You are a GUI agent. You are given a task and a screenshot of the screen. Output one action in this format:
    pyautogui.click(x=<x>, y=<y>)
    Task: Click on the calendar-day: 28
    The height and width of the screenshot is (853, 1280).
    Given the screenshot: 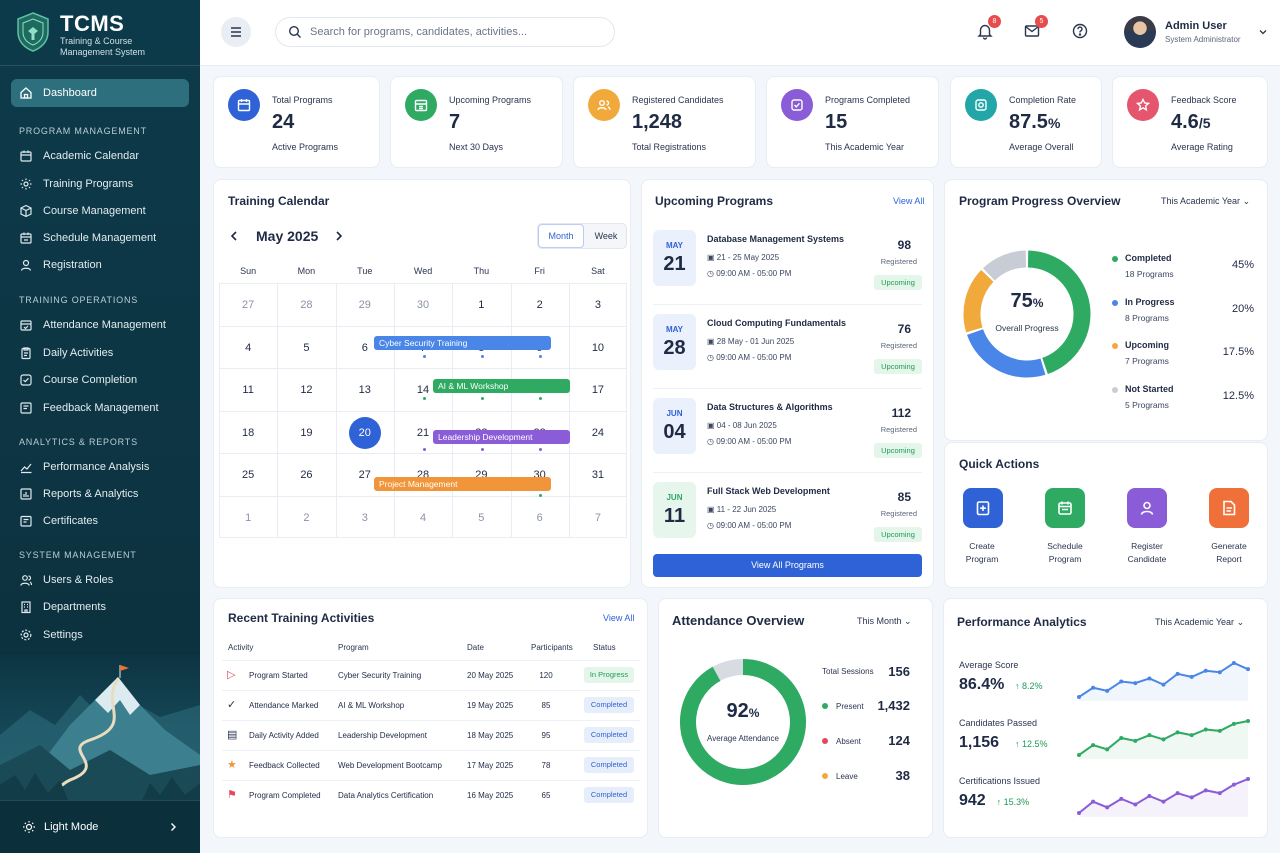 What is the action you would take?
    pyautogui.click(x=306, y=305)
    